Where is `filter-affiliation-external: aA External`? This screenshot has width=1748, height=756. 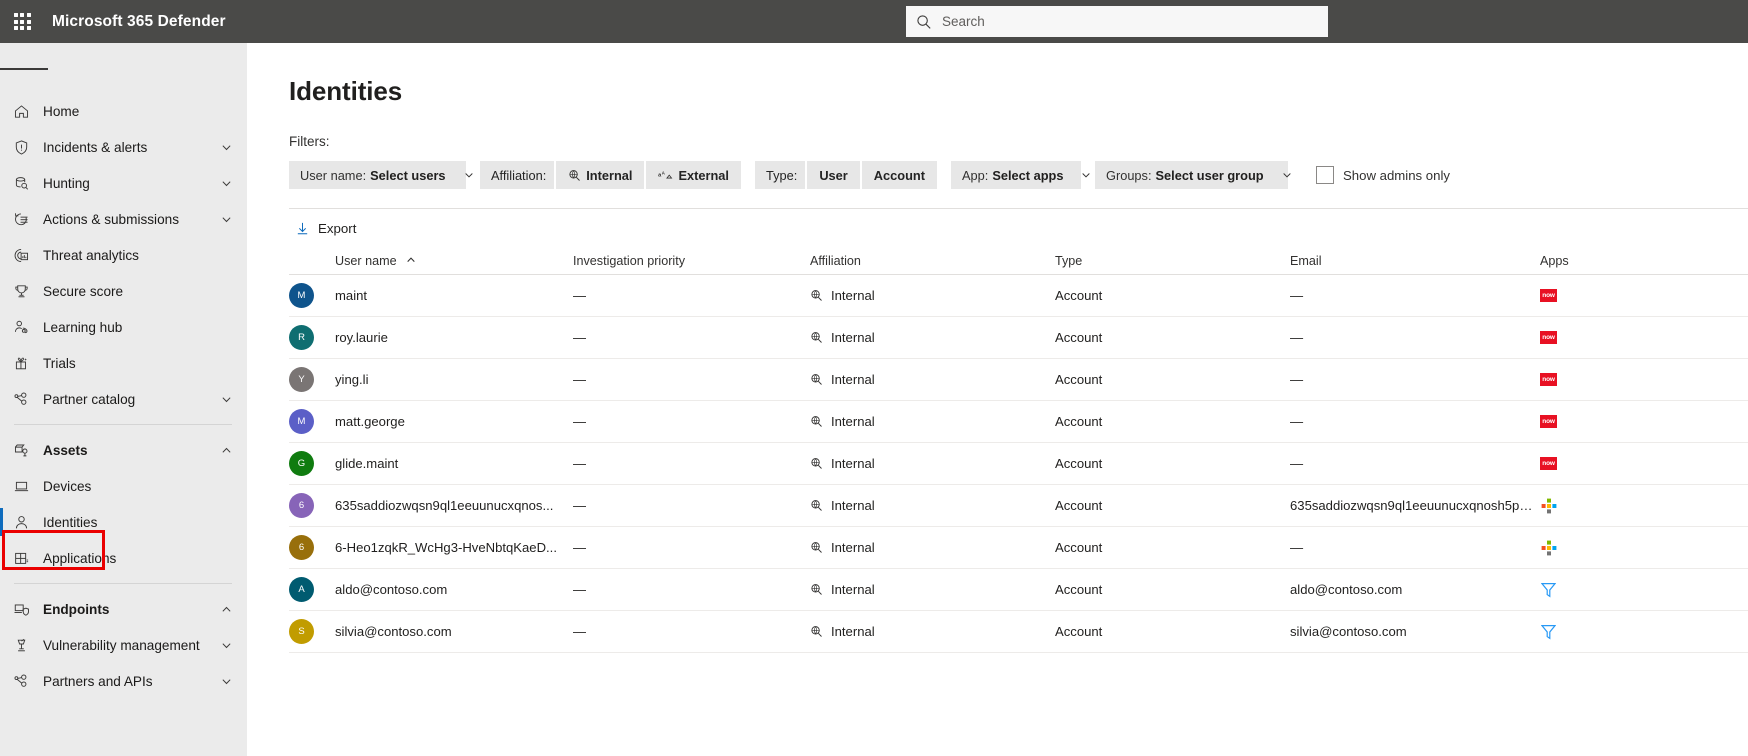 filter-affiliation-external: aA External is located at coordinates (693, 175).